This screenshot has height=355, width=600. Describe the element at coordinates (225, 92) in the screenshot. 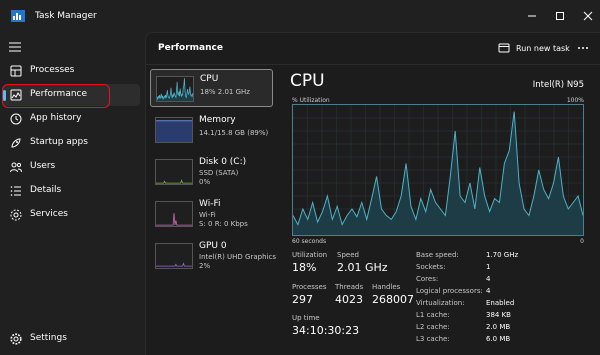

I see `device-status: 18% 2.01 GHz` at that location.